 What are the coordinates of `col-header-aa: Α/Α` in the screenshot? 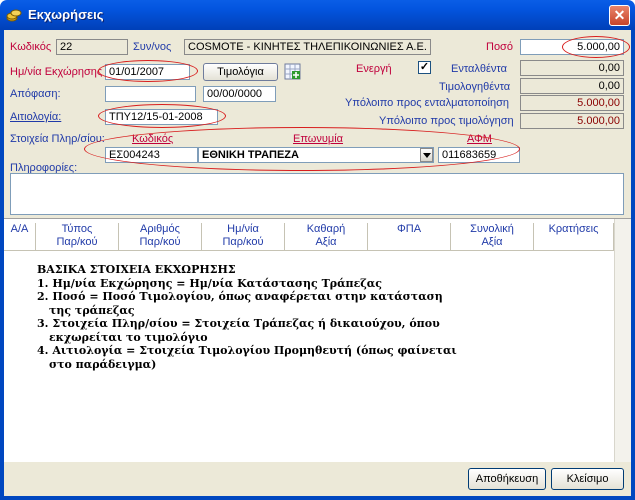 It's located at (20, 237).